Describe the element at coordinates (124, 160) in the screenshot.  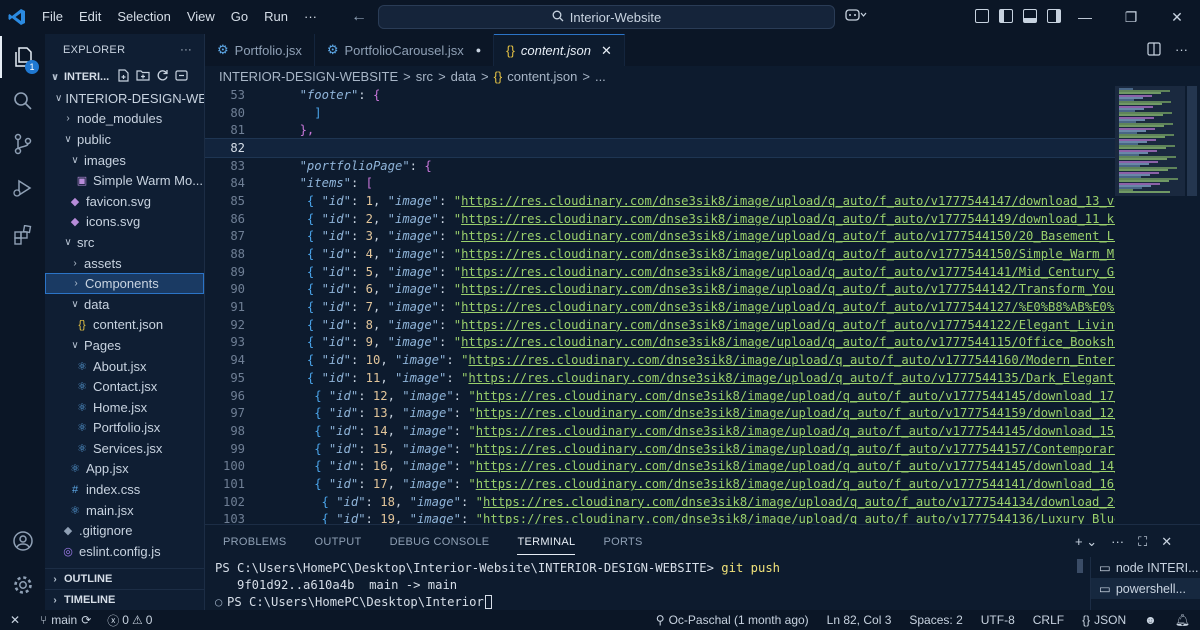
I see `tree-item: ∨ images` at that location.